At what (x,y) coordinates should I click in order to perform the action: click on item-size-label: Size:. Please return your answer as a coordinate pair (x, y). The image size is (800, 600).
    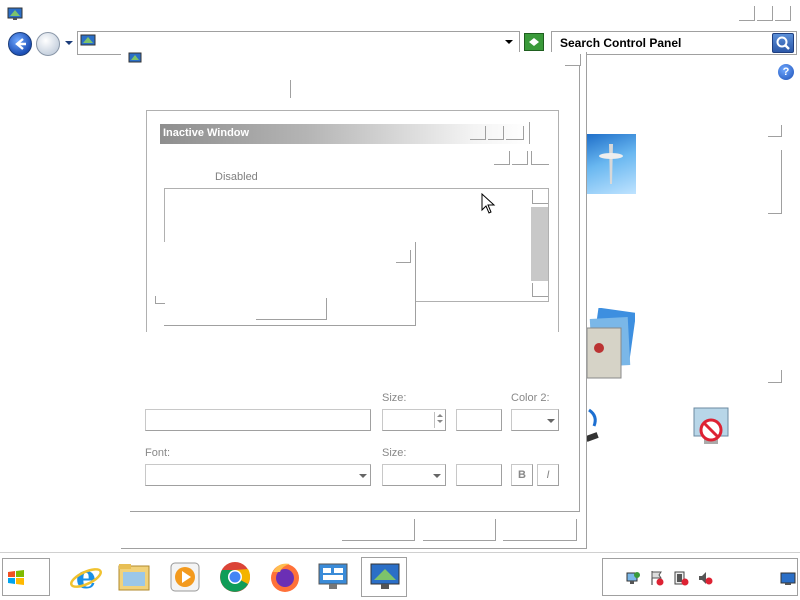
    Looking at the image, I should click on (394, 398).